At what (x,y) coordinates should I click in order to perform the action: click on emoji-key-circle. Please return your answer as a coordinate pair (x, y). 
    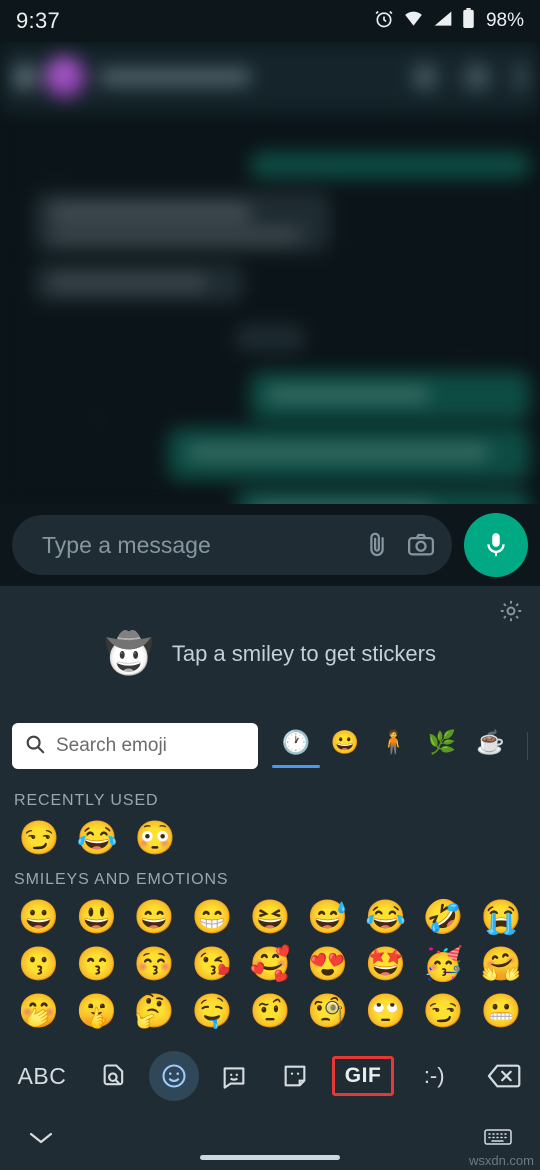
    Looking at the image, I should click on (174, 1076).